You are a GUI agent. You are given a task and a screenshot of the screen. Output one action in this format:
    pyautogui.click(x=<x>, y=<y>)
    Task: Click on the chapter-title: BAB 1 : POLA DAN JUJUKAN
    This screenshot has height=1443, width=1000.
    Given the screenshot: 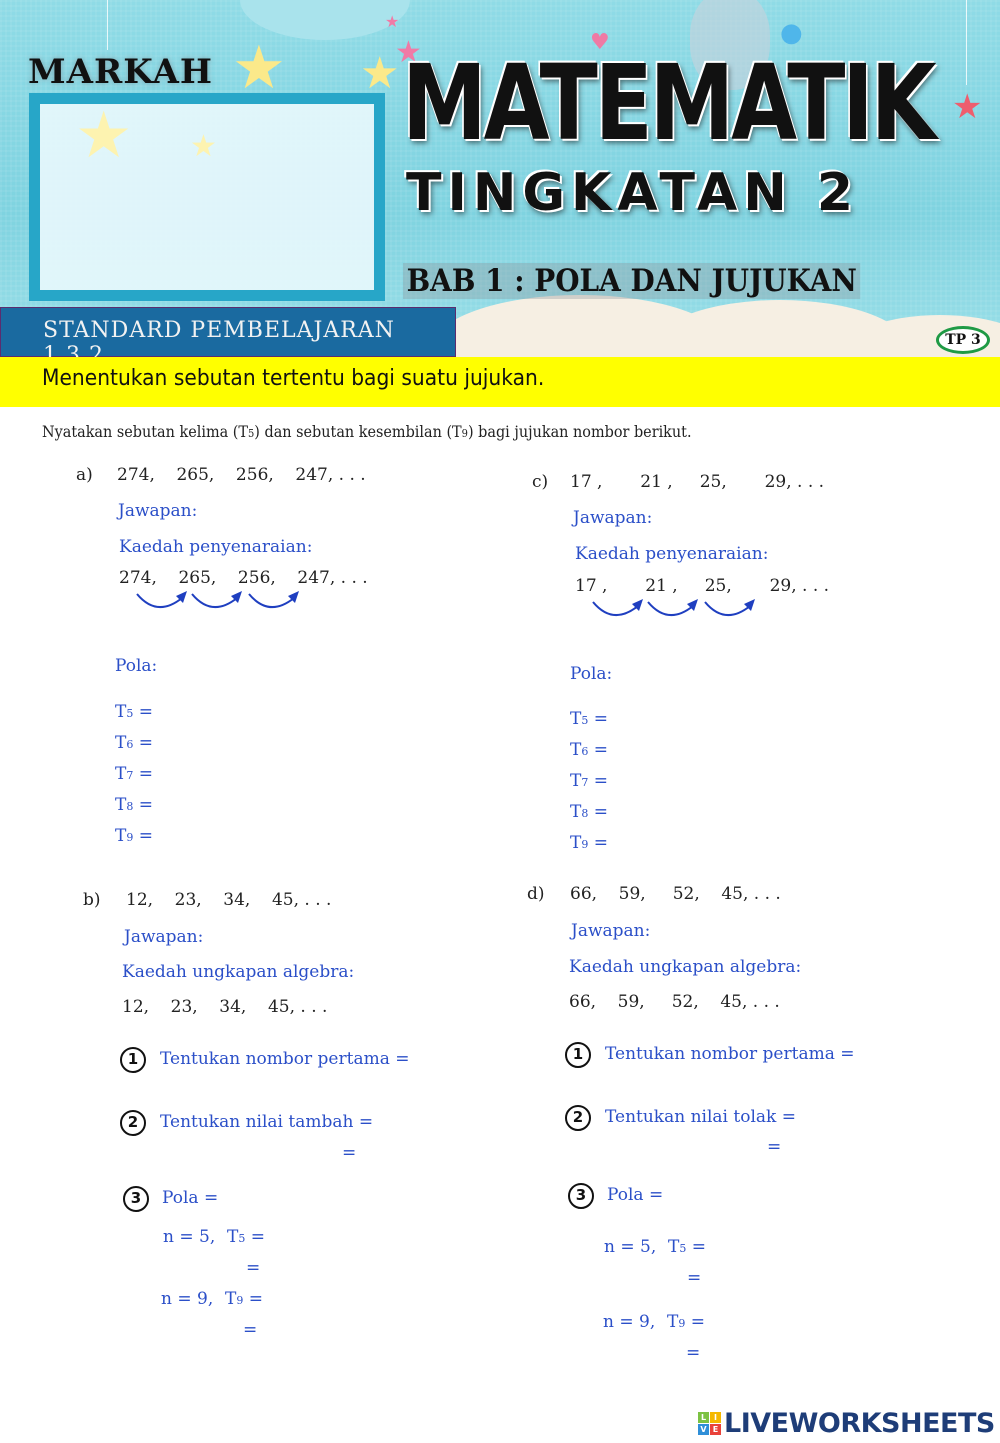 What is the action you would take?
    pyautogui.click(x=632, y=281)
    